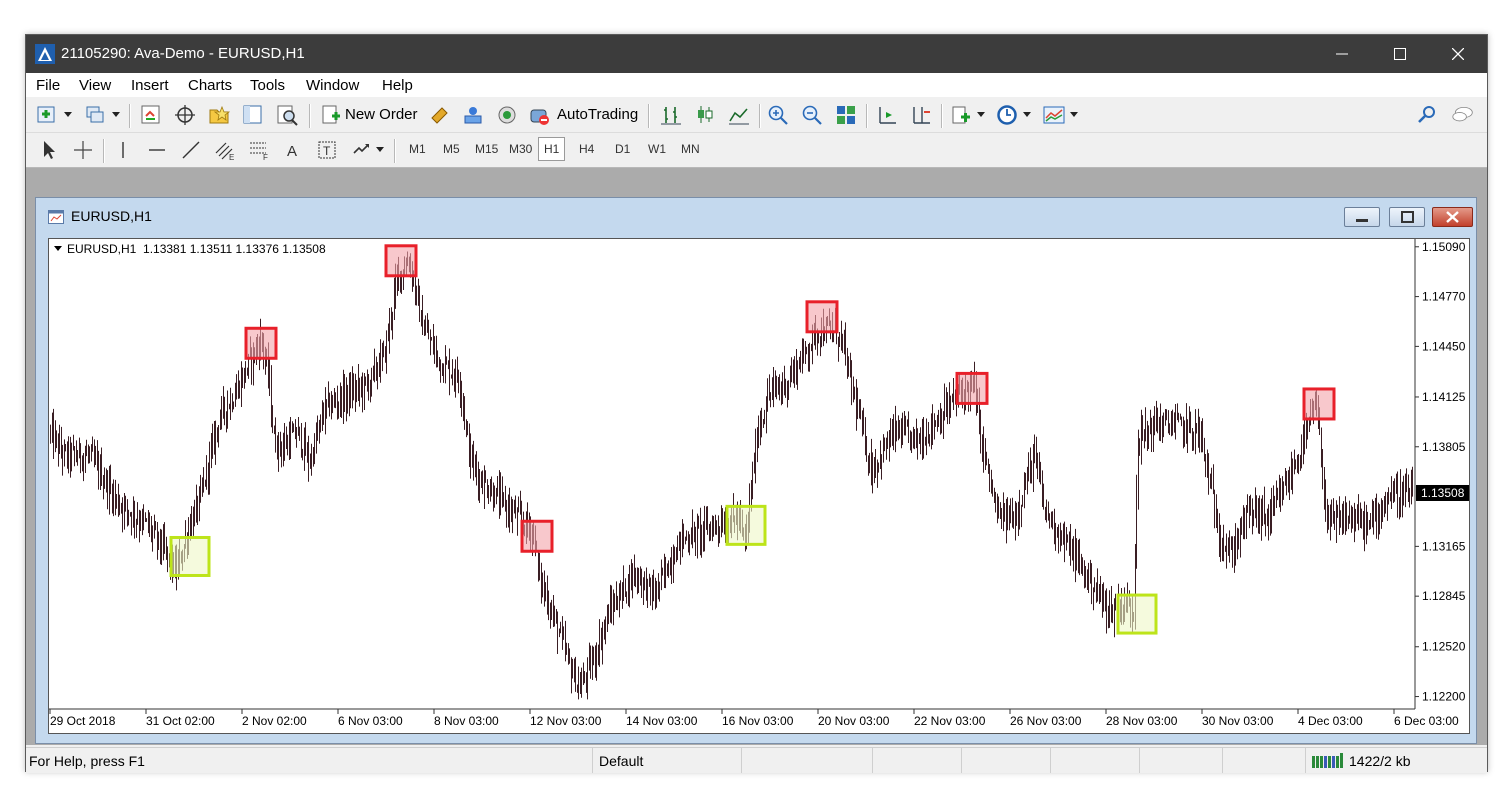 The image size is (1512, 803). I want to click on status-connection-cell: 1422/2 kb, so click(1397, 760).